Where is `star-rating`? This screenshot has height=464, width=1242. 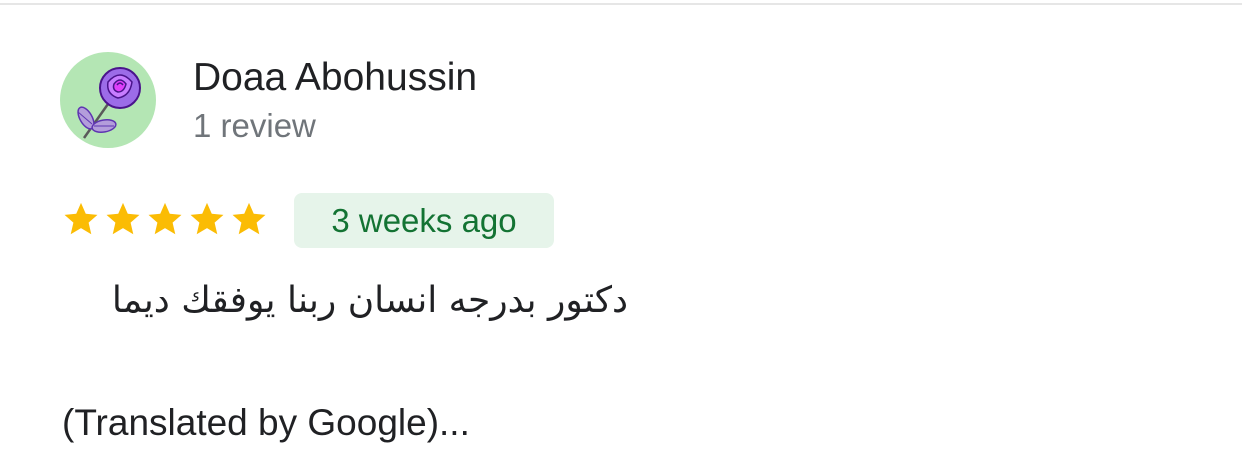
star-rating is located at coordinates (165, 219).